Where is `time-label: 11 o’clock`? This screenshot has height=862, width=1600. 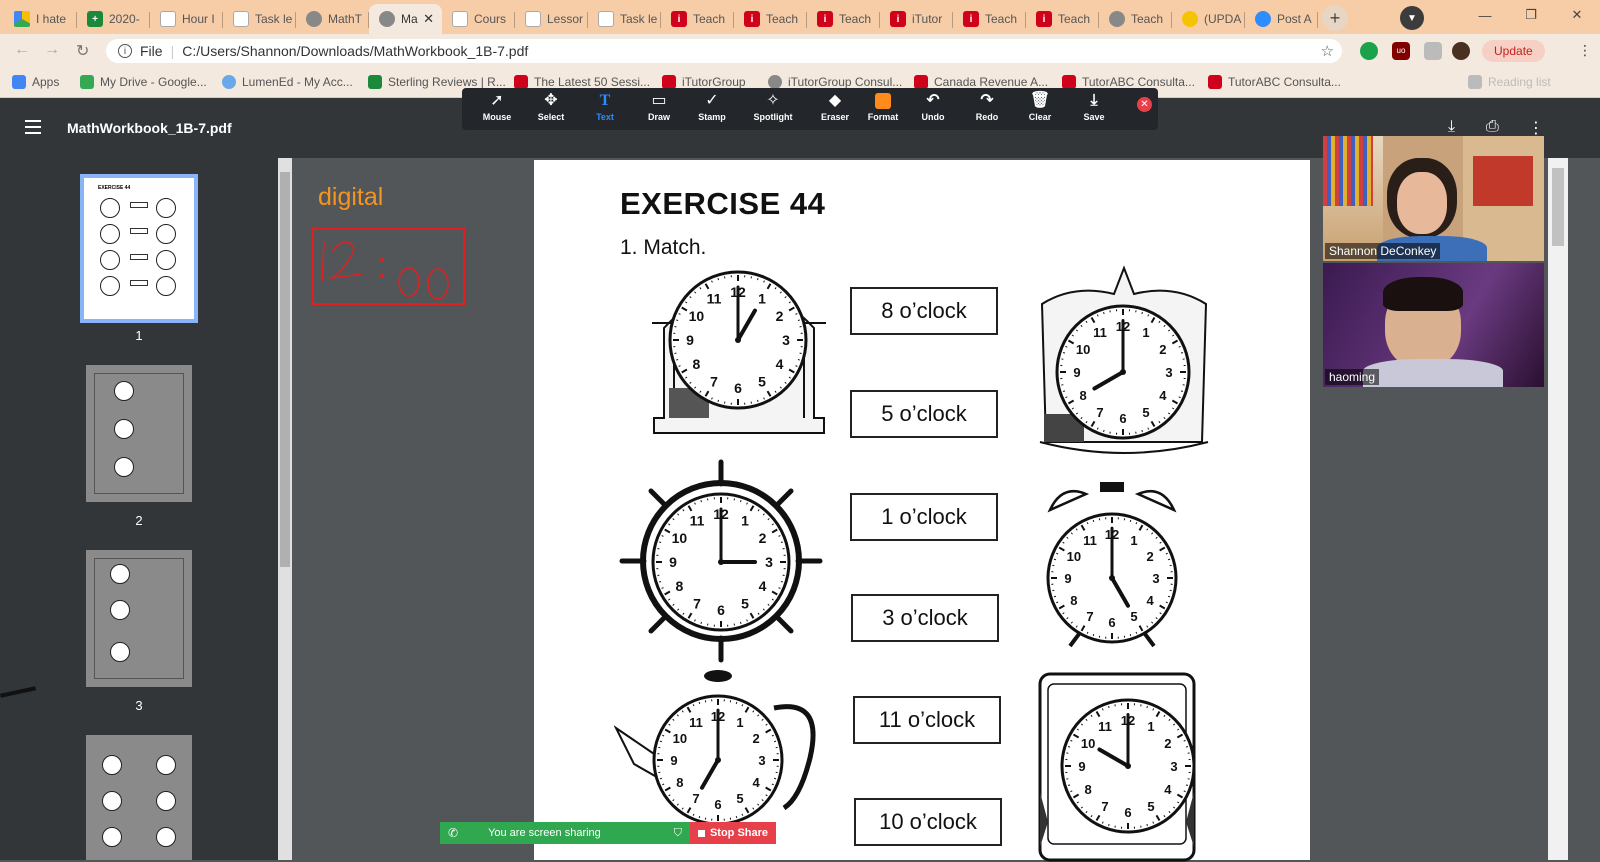
time-label: 11 o’clock is located at coordinates (927, 720).